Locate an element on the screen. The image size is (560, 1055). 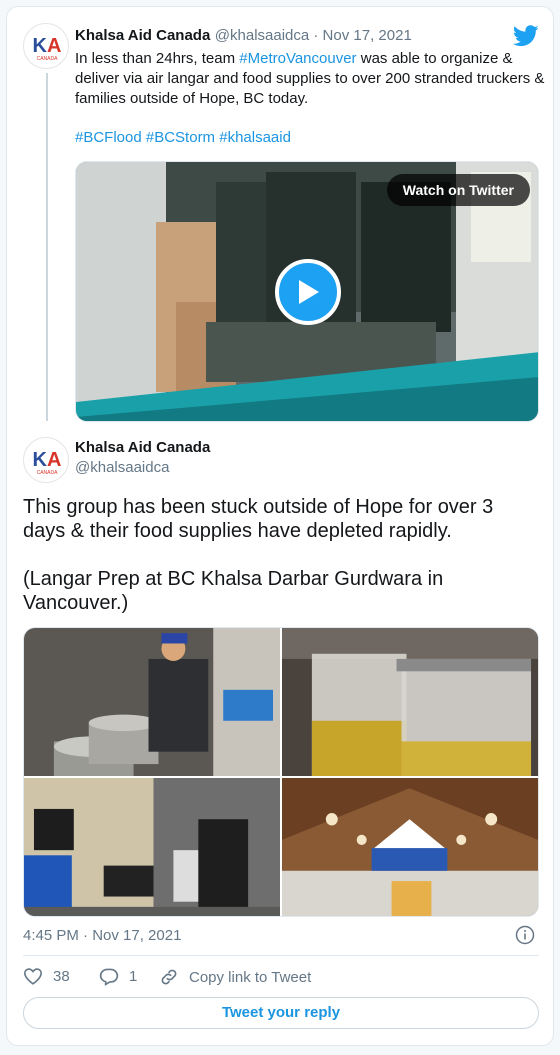
play-button is located at coordinates (308, 292).